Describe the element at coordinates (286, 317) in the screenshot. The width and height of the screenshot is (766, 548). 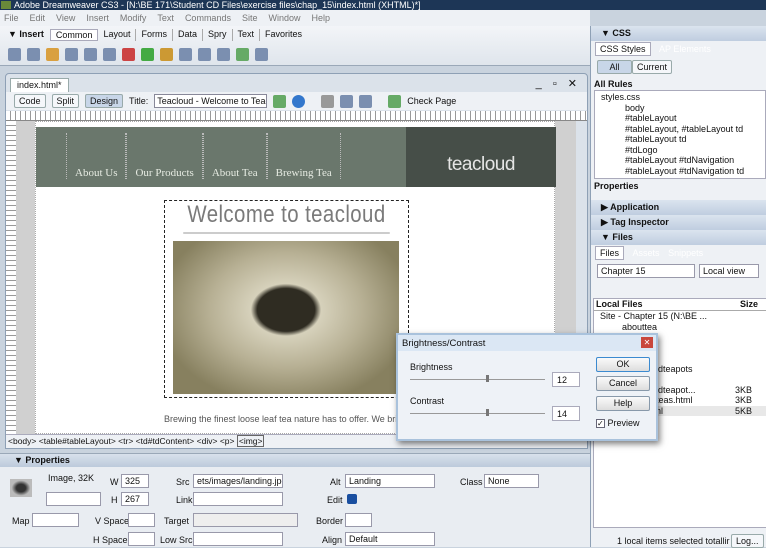
I see `landing-image` at that location.